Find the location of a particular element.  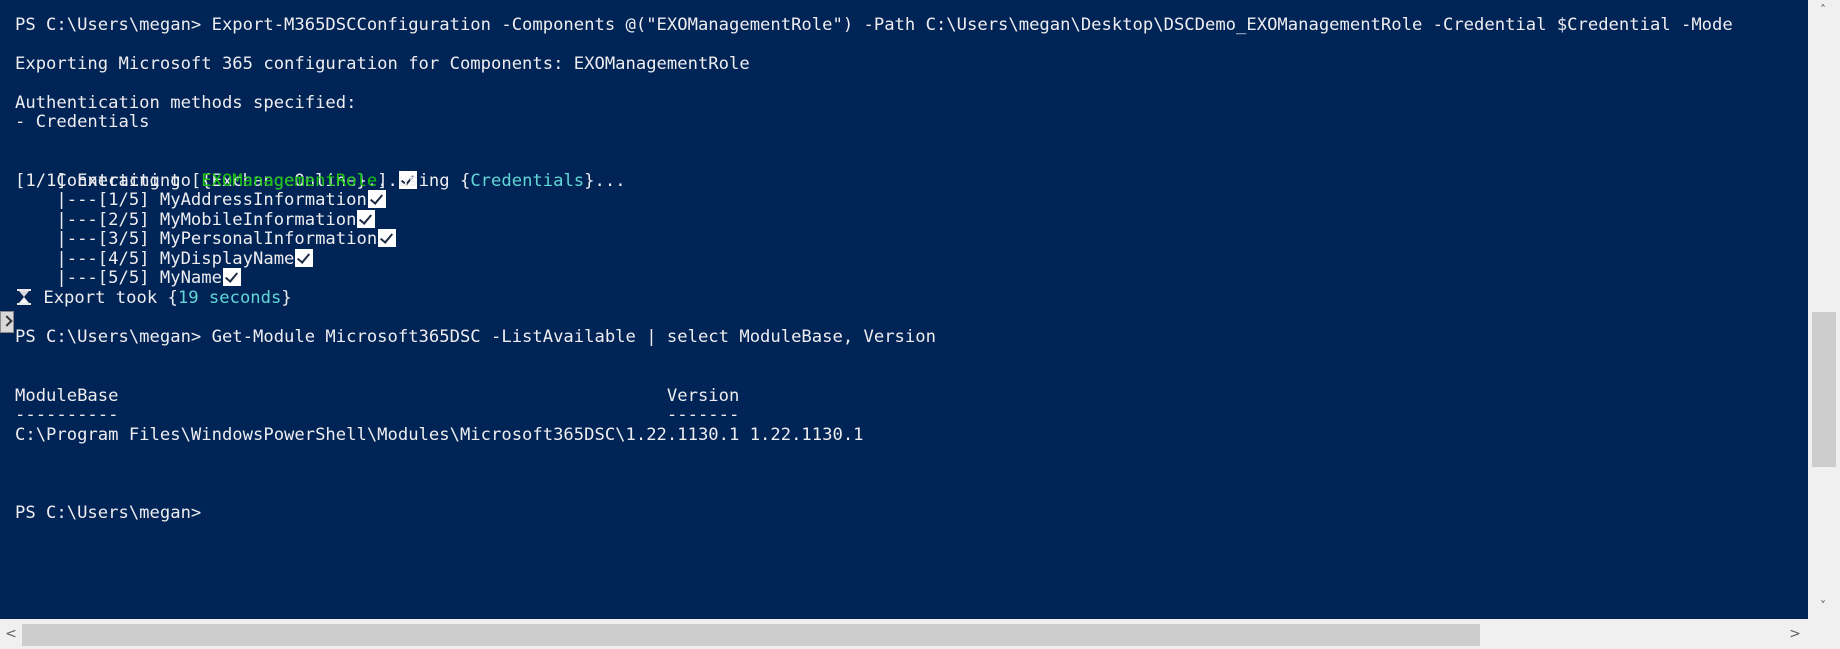

console-line-export-duration: Export took {19 seconds} is located at coordinates (153, 298).